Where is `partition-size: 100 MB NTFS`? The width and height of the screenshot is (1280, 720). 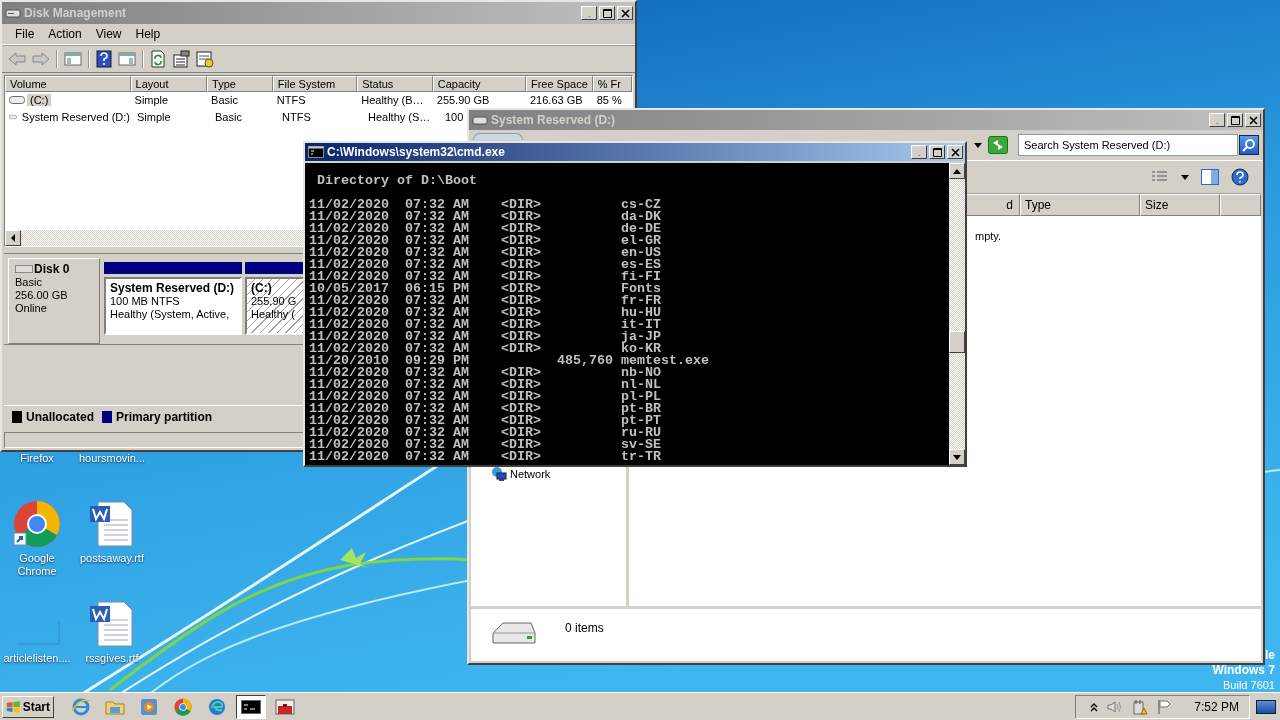 partition-size: 100 MB NTFS is located at coordinates (145, 301).